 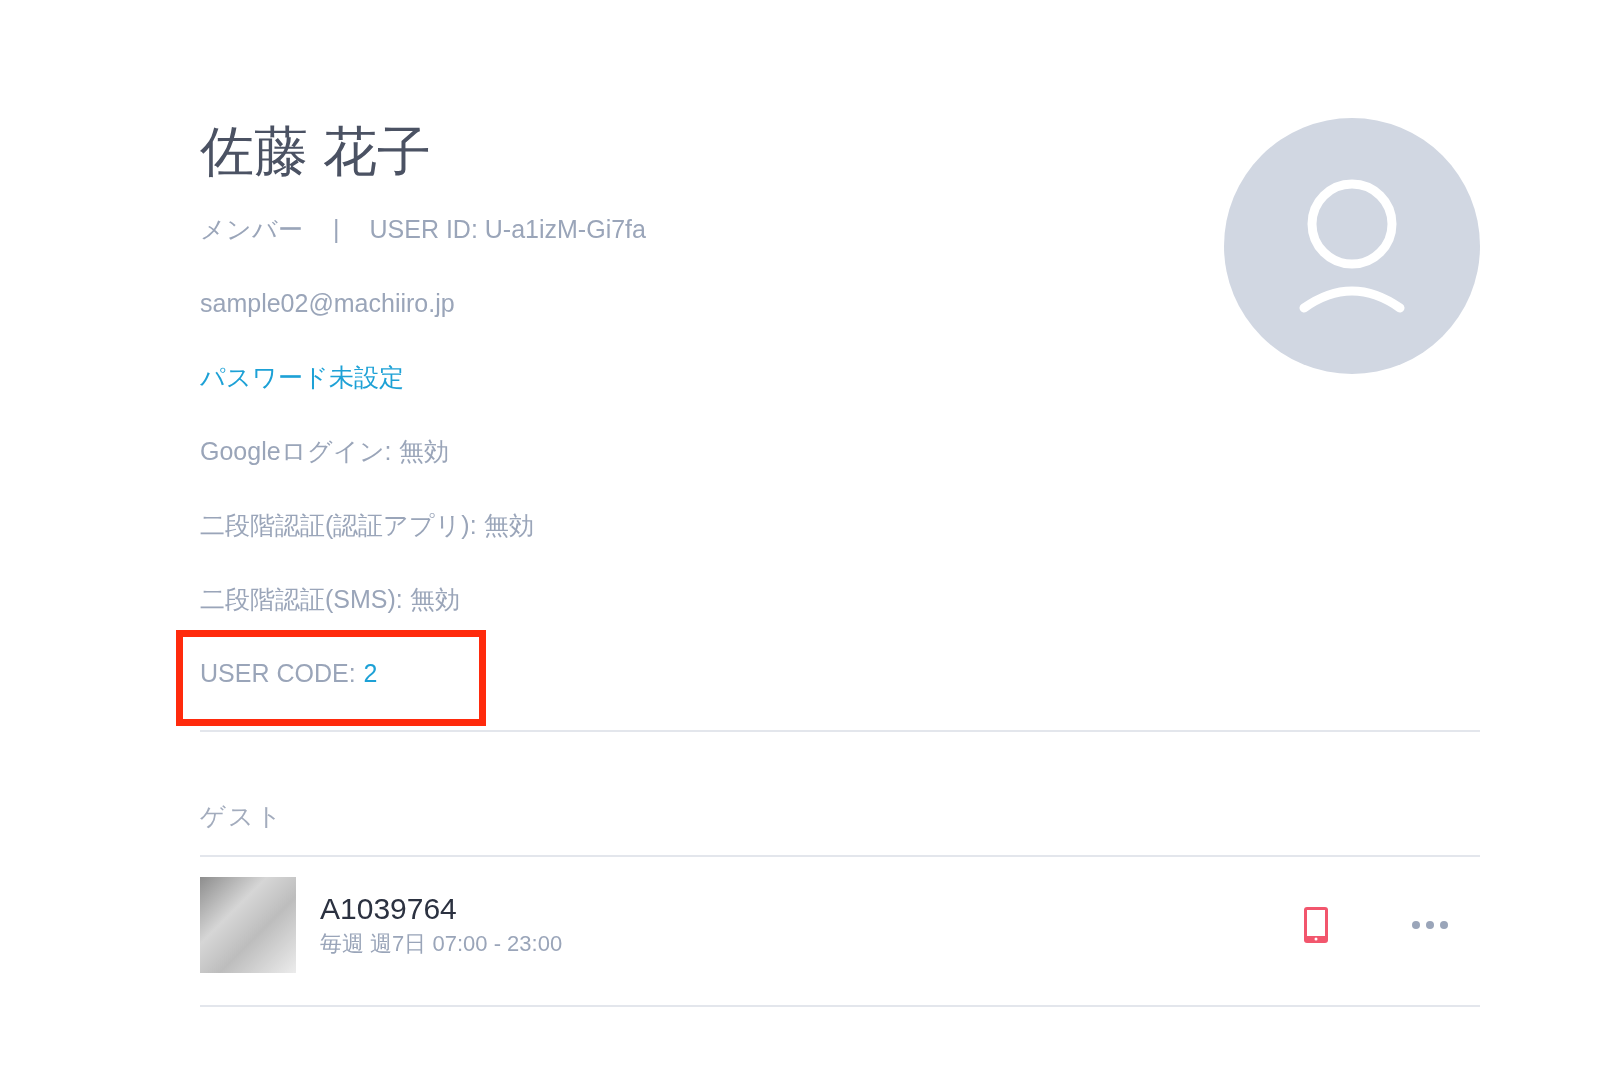 What do you see at coordinates (370, 673) in the screenshot?
I see `user-code-value: 2` at bounding box center [370, 673].